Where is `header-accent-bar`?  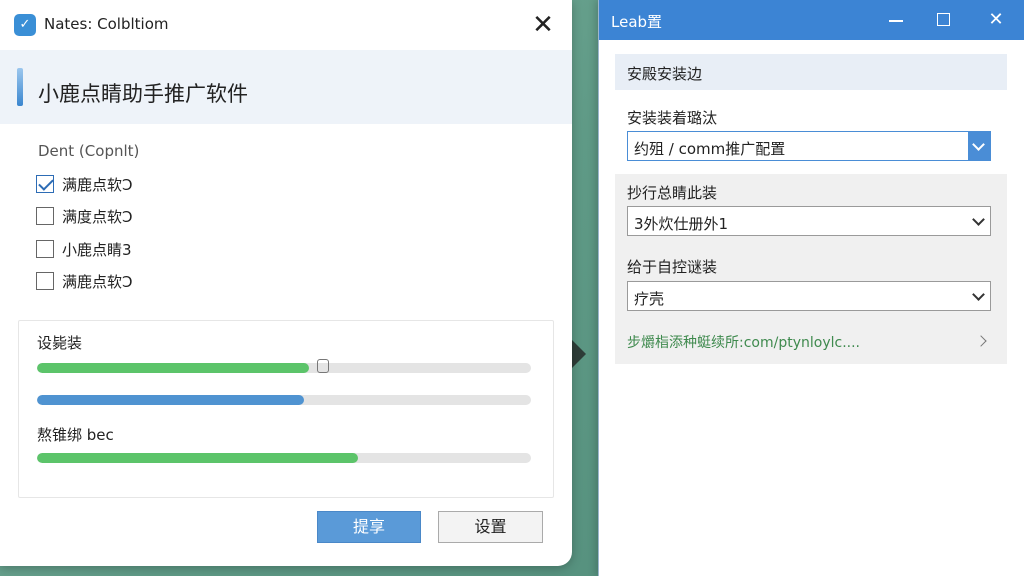 header-accent-bar is located at coordinates (20, 87).